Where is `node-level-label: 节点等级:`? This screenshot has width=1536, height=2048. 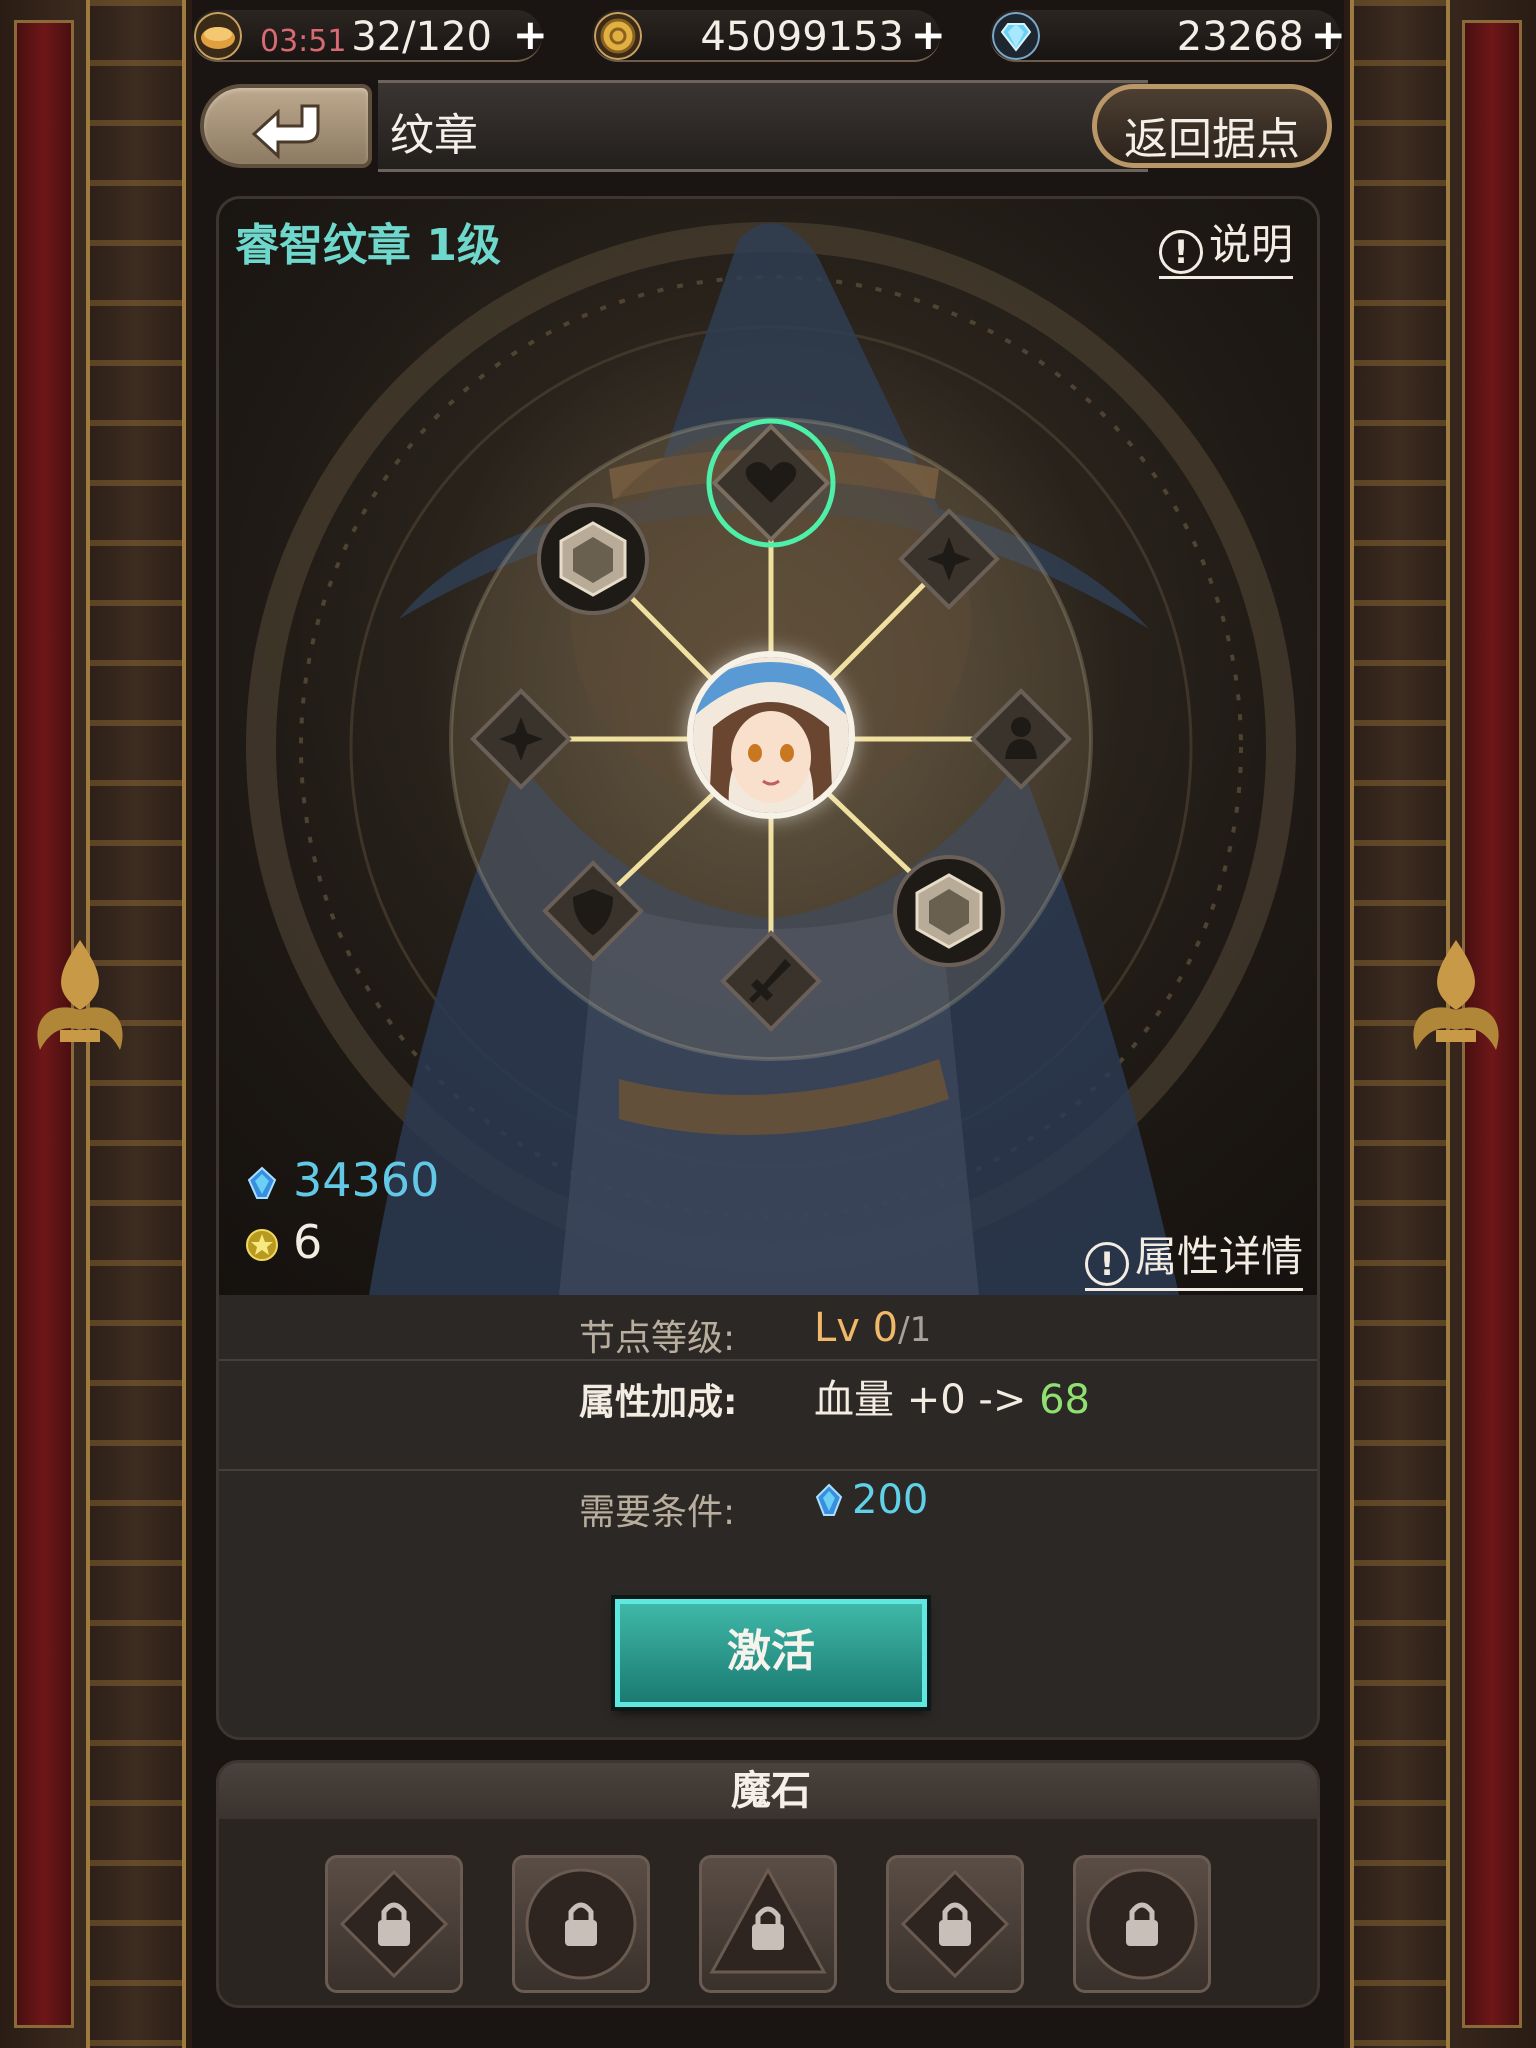 node-level-label: 节点等级: is located at coordinates (657, 1338).